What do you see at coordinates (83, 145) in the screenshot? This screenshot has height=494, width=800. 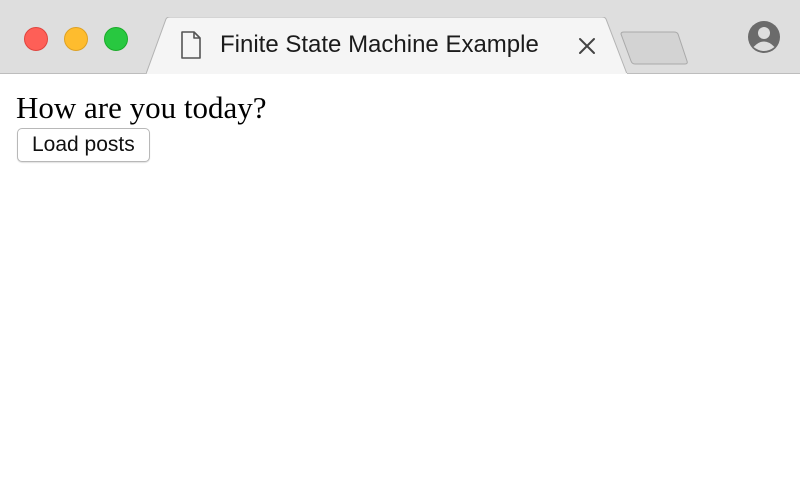 I see `load-posts-button: Load posts` at bounding box center [83, 145].